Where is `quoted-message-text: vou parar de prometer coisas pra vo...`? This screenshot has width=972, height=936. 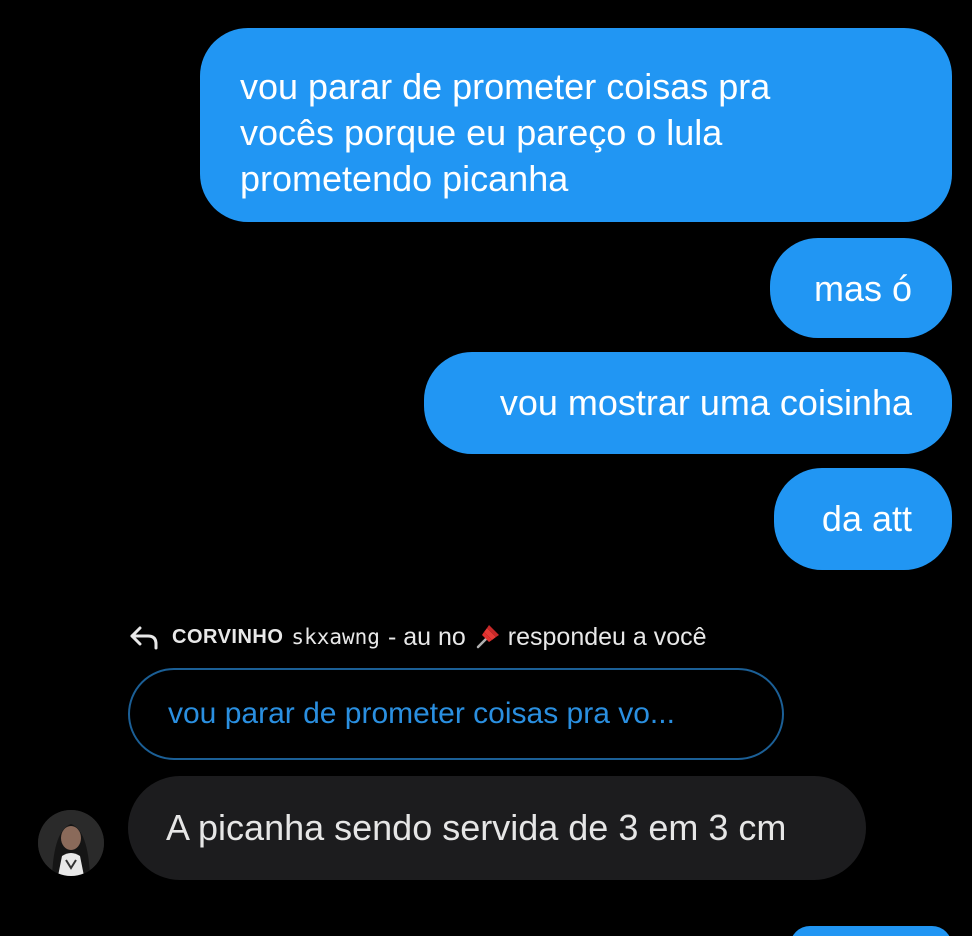
quoted-message-text: vou parar de prometer coisas pra vo... is located at coordinates (421, 713).